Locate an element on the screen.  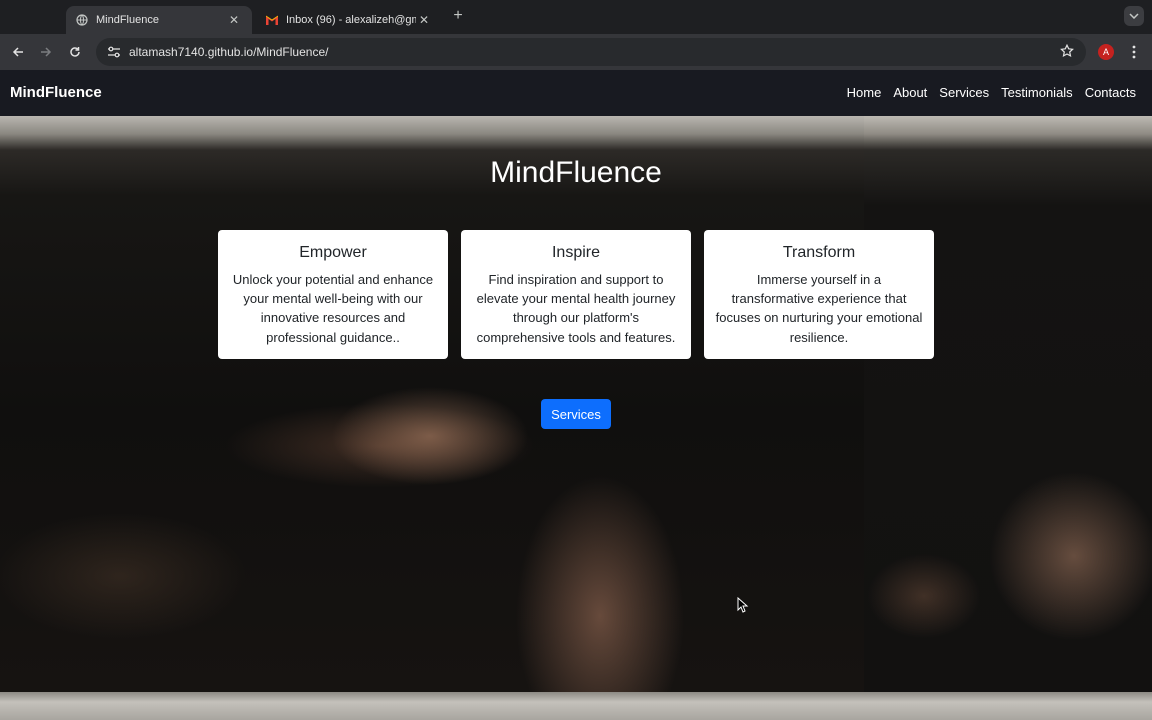
more-vertical-icon is located at coordinates (1134, 52).